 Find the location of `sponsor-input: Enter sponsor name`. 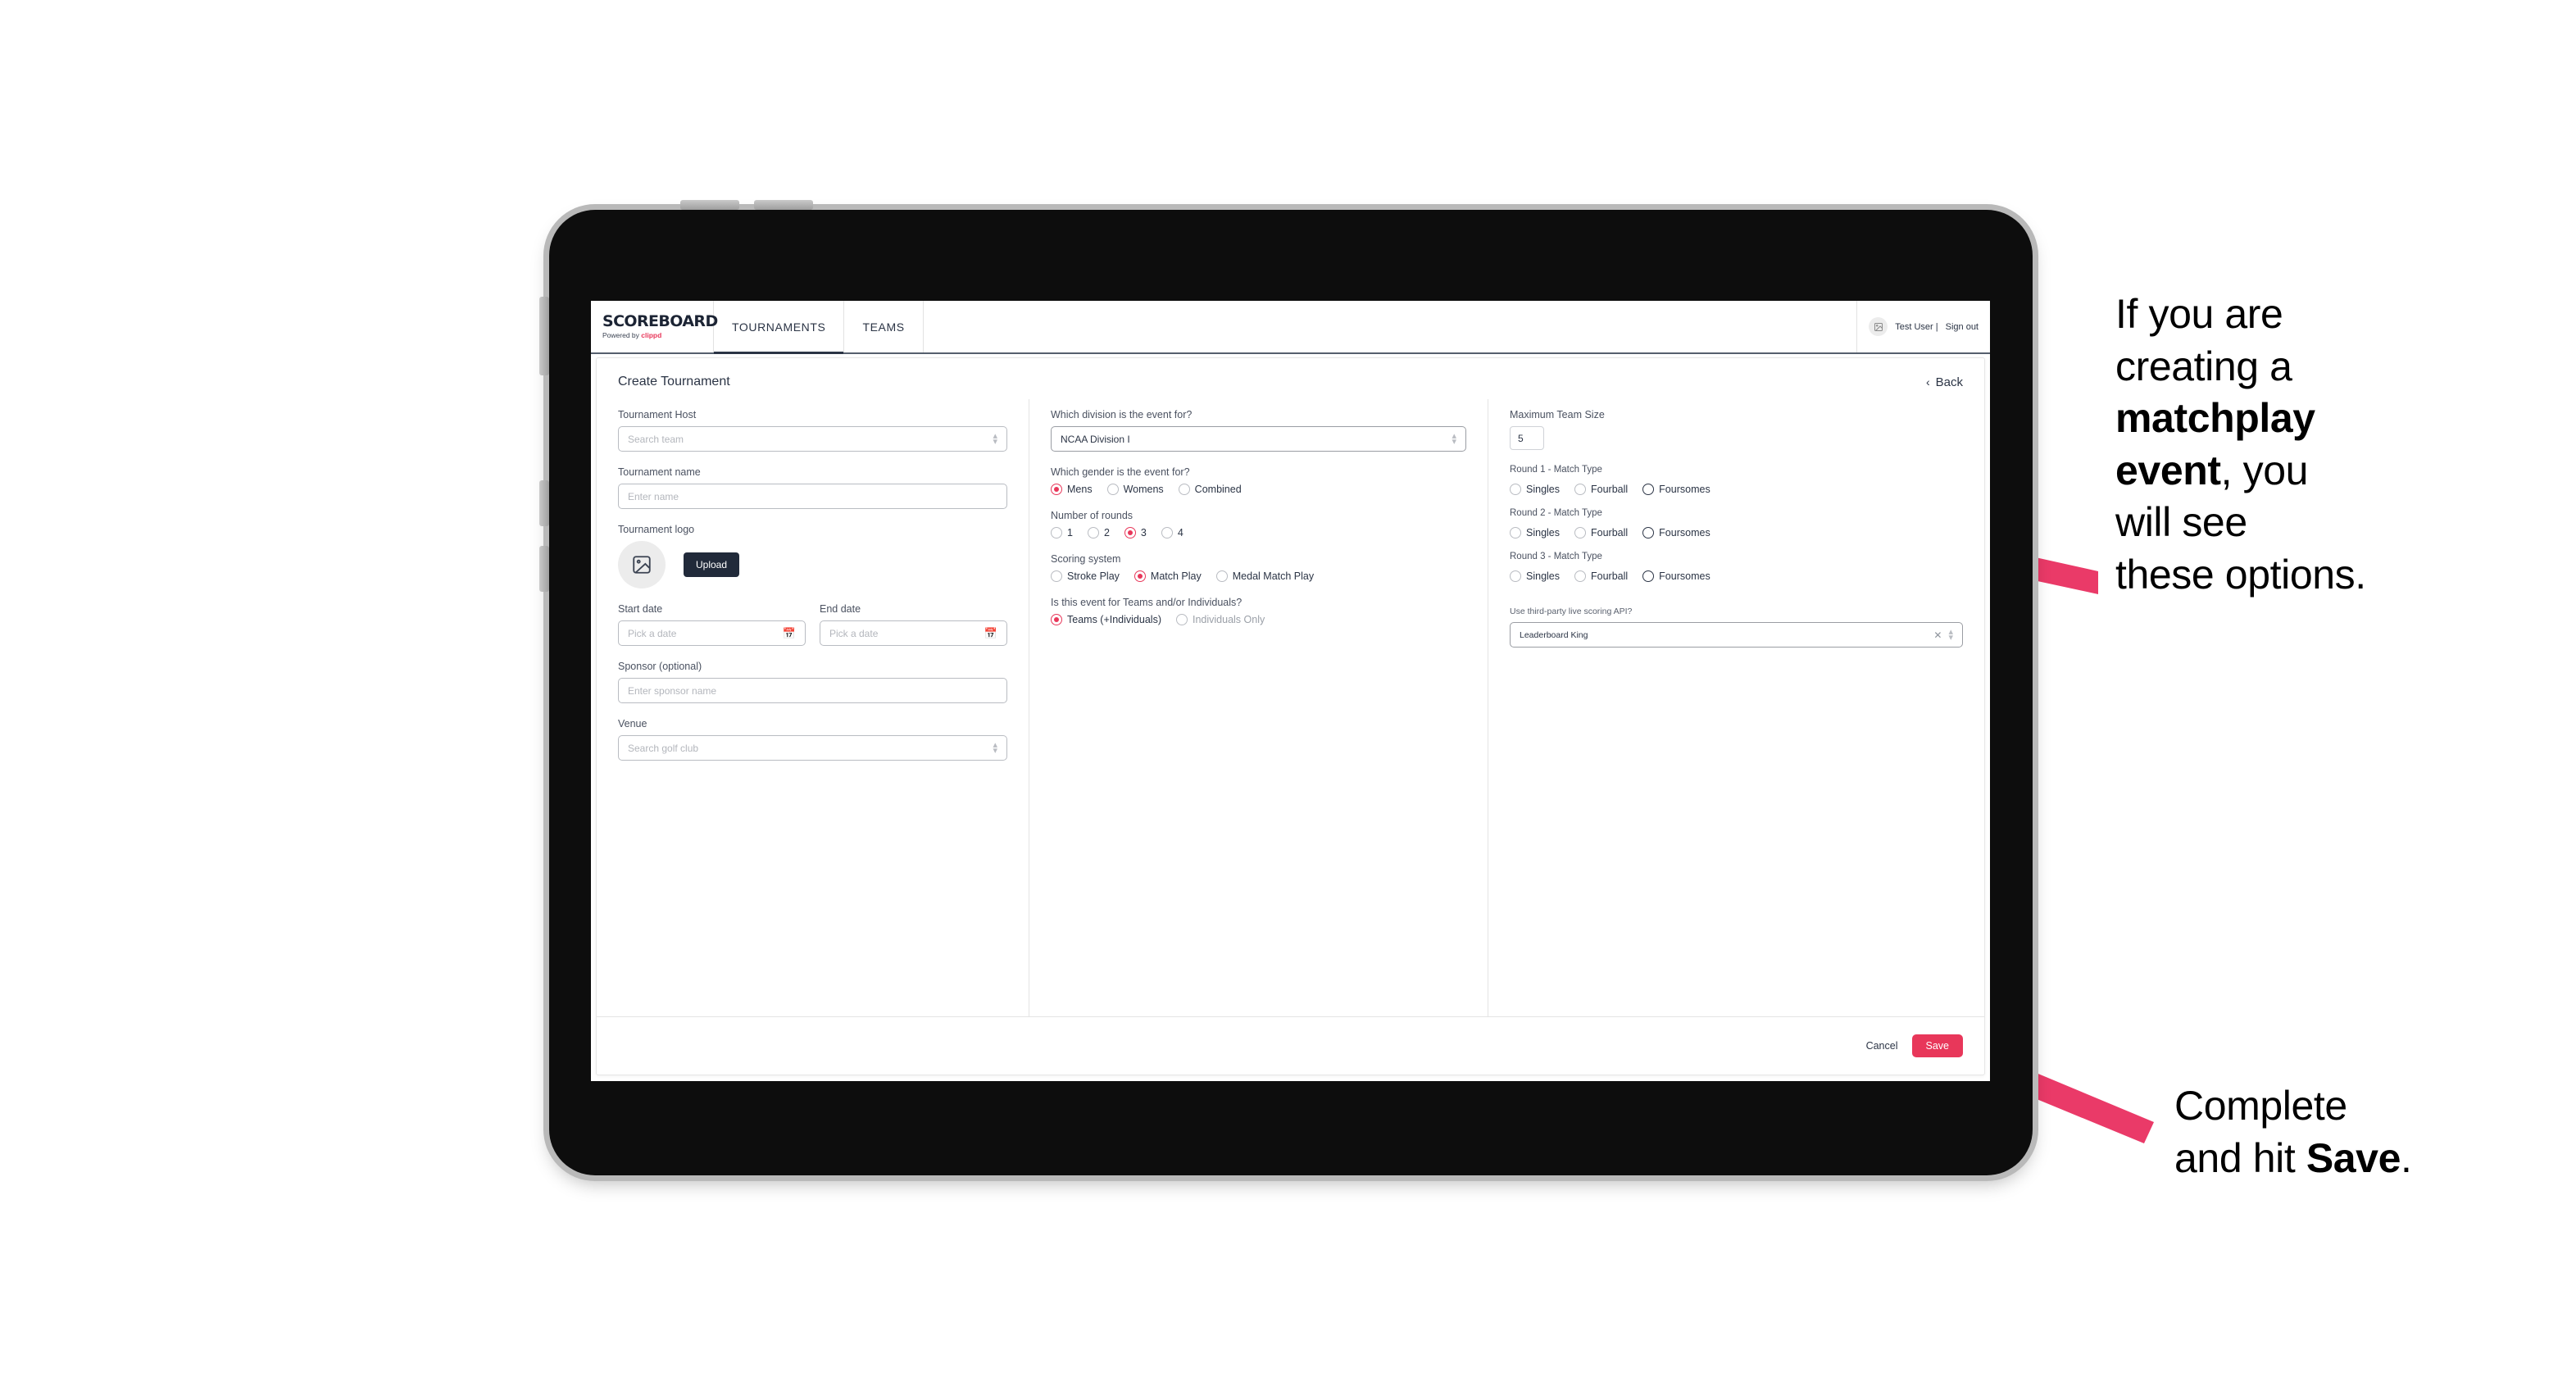

sponsor-input: Enter sponsor name is located at coordinates (812, 690).